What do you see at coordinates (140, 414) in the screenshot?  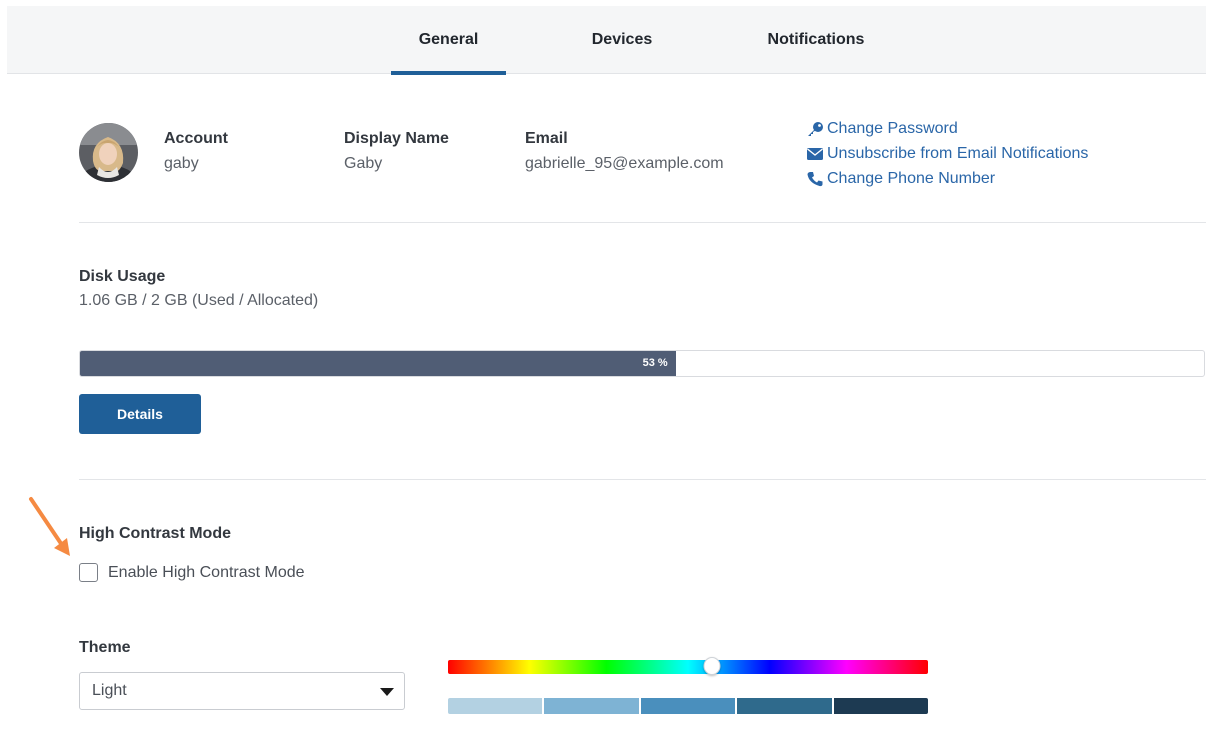 I see `details-button: Details` at bounding box center [140, 414].